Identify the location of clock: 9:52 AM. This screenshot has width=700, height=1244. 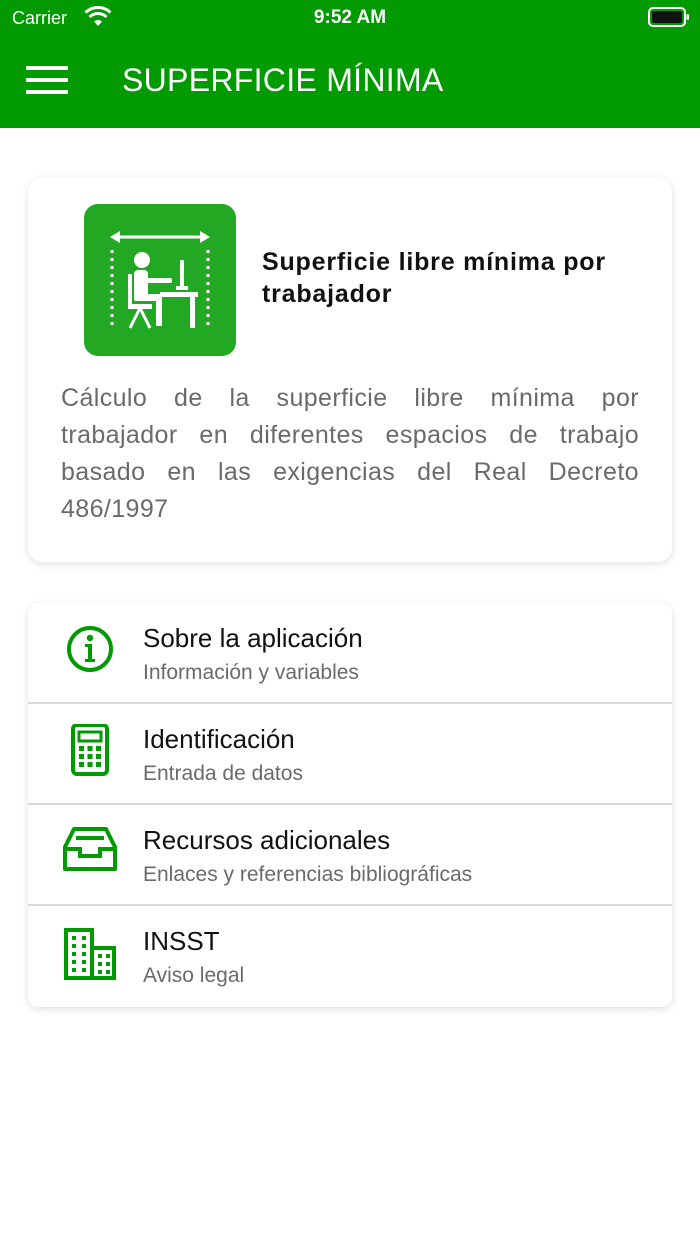
(350, 17).